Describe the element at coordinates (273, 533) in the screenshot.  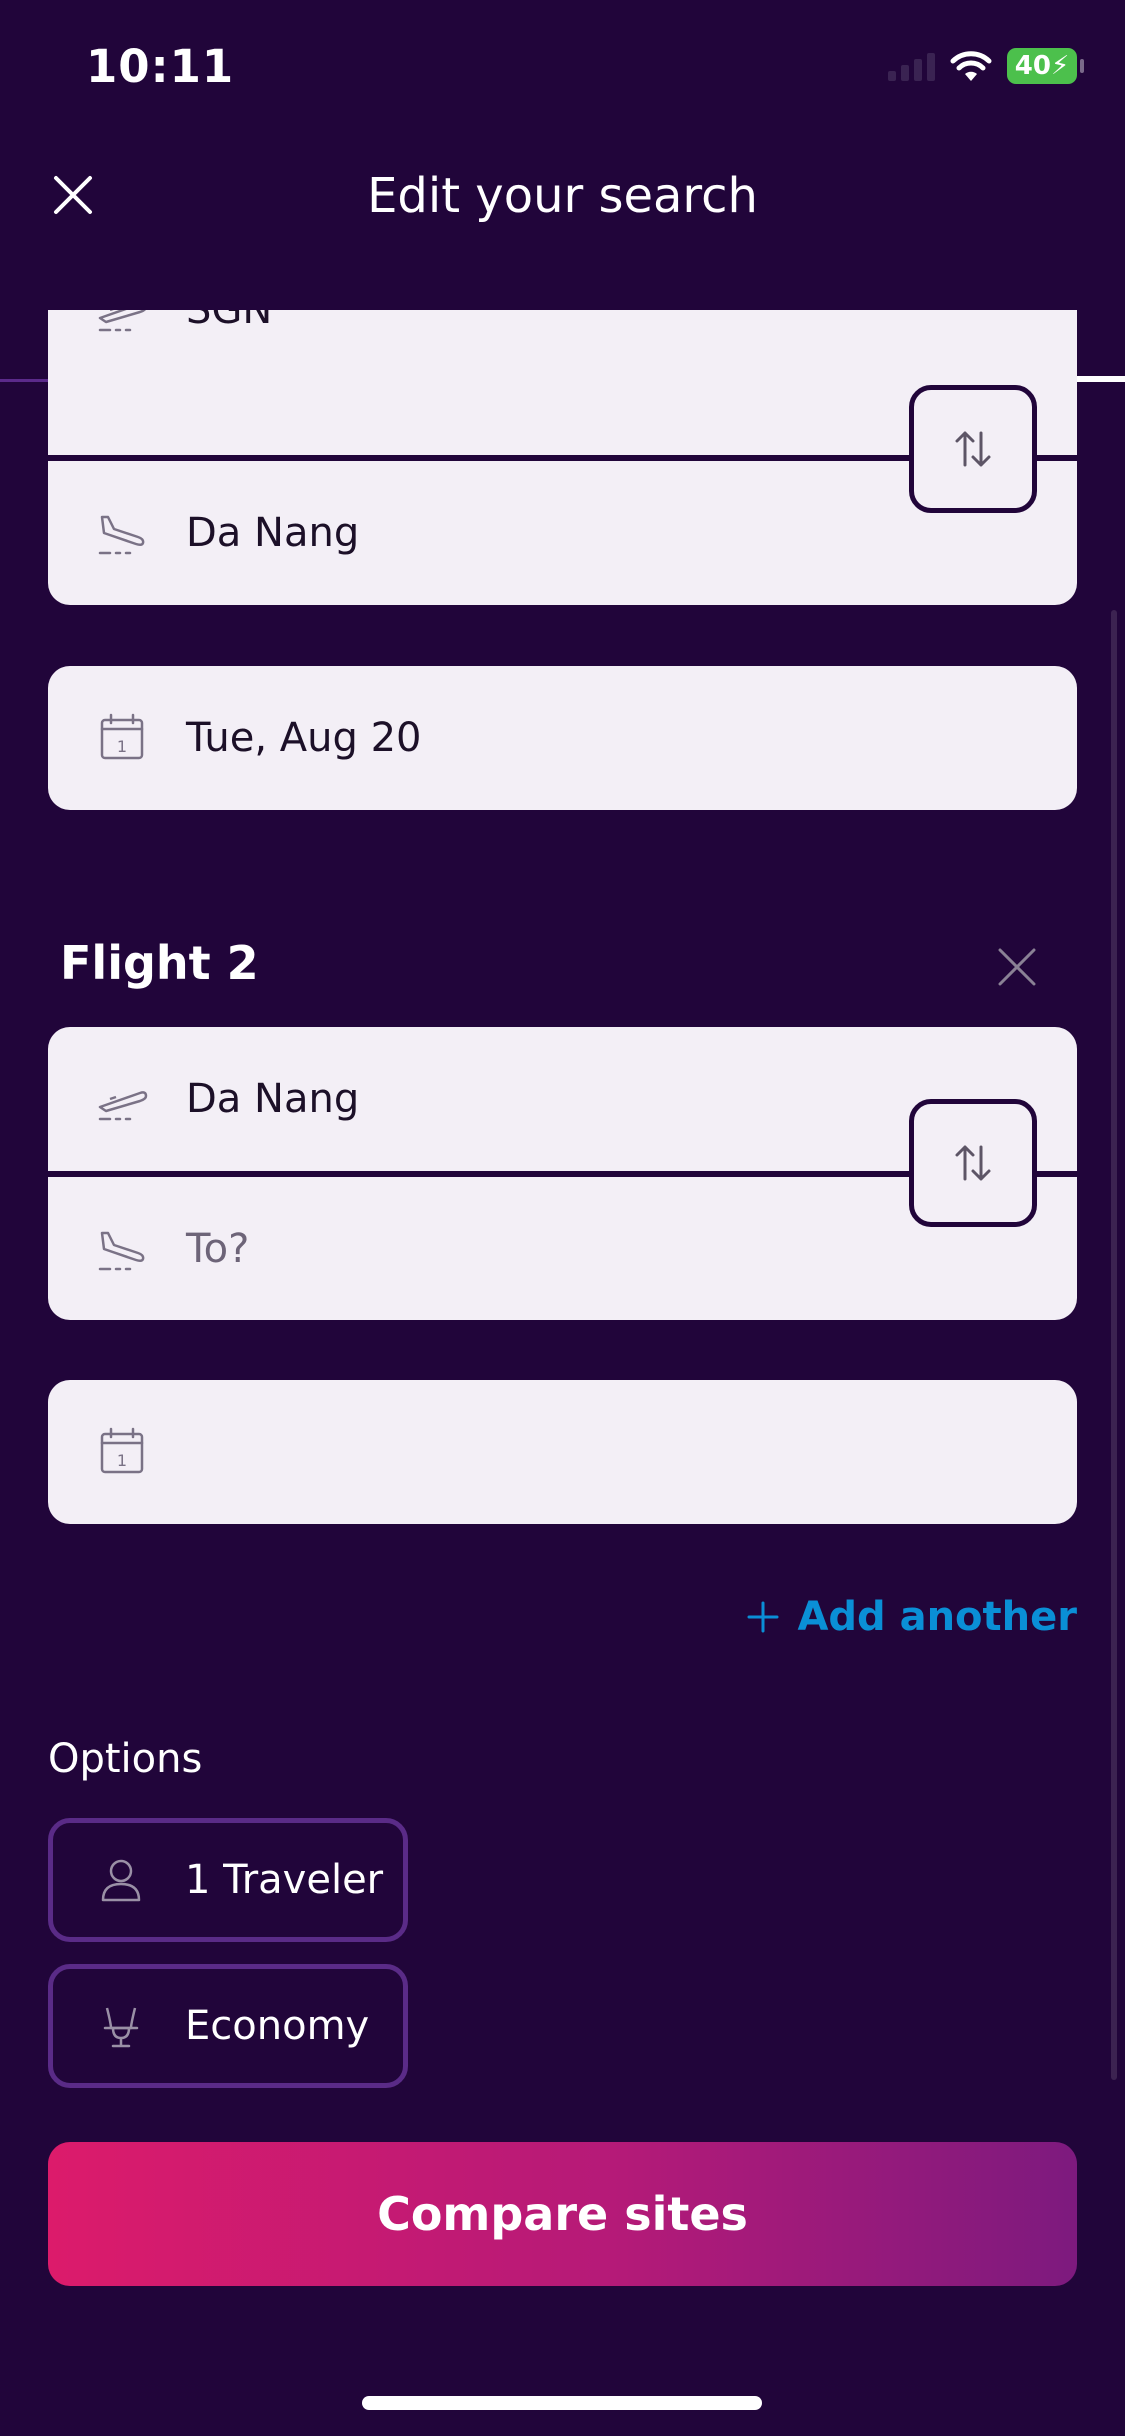
I see `flight1-destination-value: Da Nang` at that location.